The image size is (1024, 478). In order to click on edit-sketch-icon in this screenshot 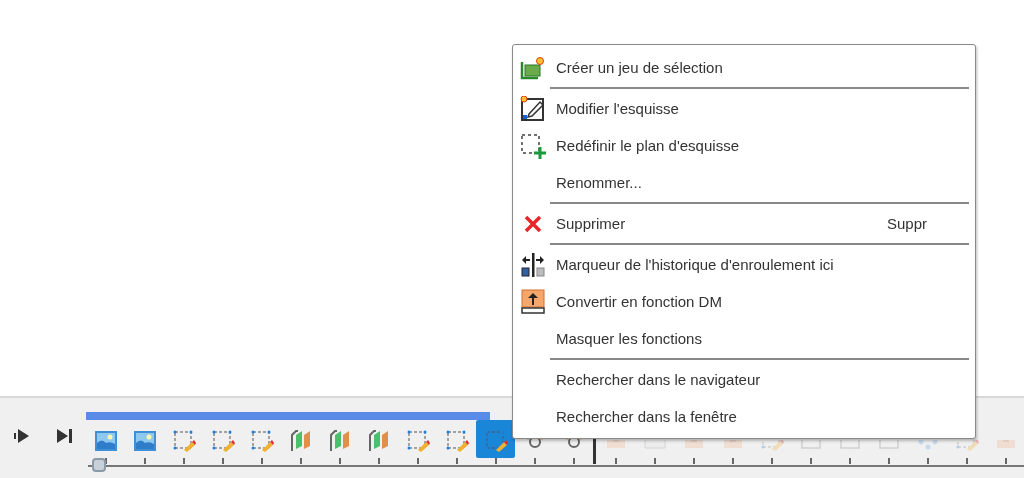, I will do `click(533, 108)`.